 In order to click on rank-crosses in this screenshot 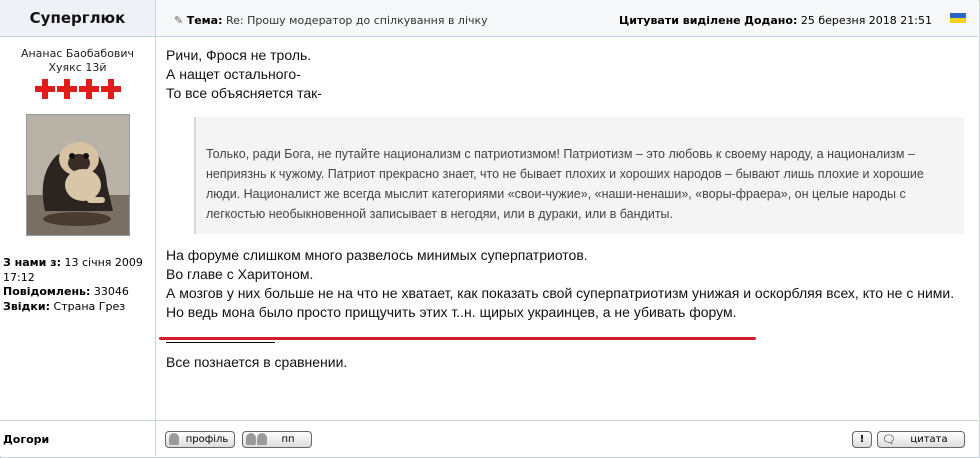, I will do `click(77, 90)`.